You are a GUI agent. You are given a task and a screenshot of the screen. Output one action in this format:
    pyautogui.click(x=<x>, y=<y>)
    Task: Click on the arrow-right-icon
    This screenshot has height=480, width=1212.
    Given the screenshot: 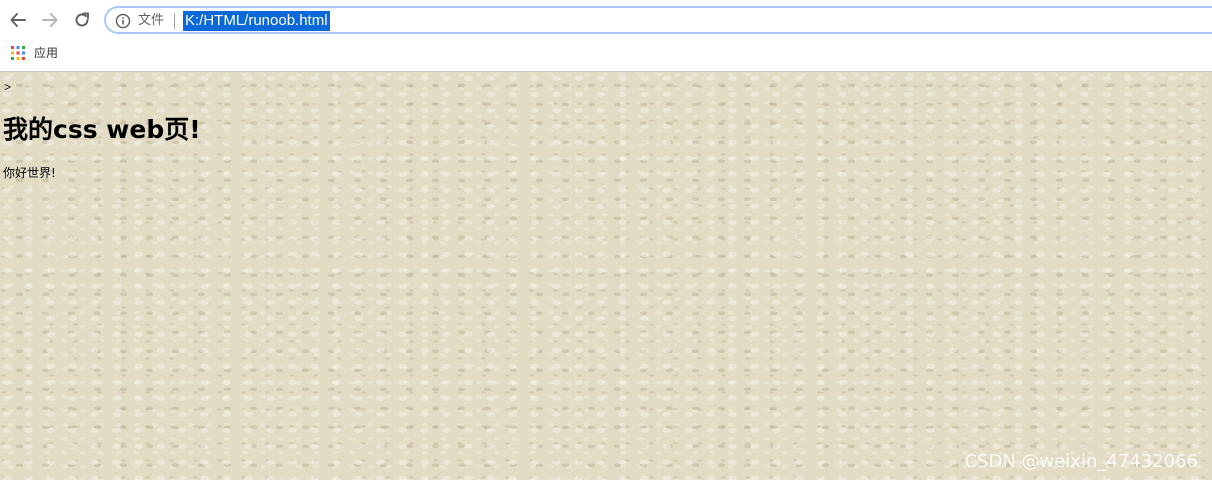 What is the action you would take?
    pyautogui.click(x=50, y=20)
    